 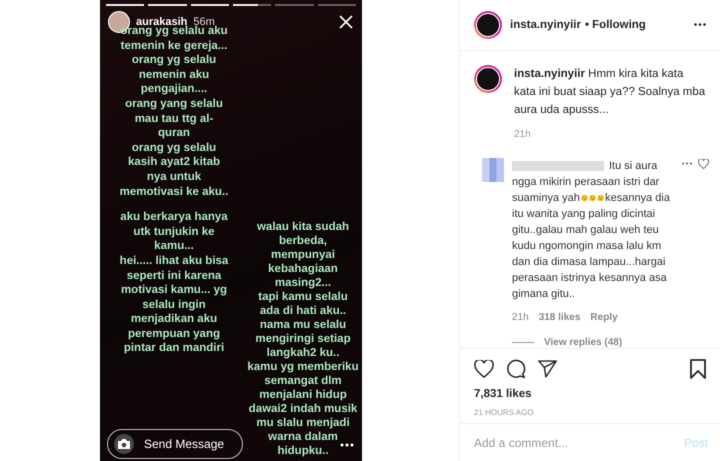 I want to click on comment-text: ngga mikirin perasaan istri dar, so click(x=586, y=182).